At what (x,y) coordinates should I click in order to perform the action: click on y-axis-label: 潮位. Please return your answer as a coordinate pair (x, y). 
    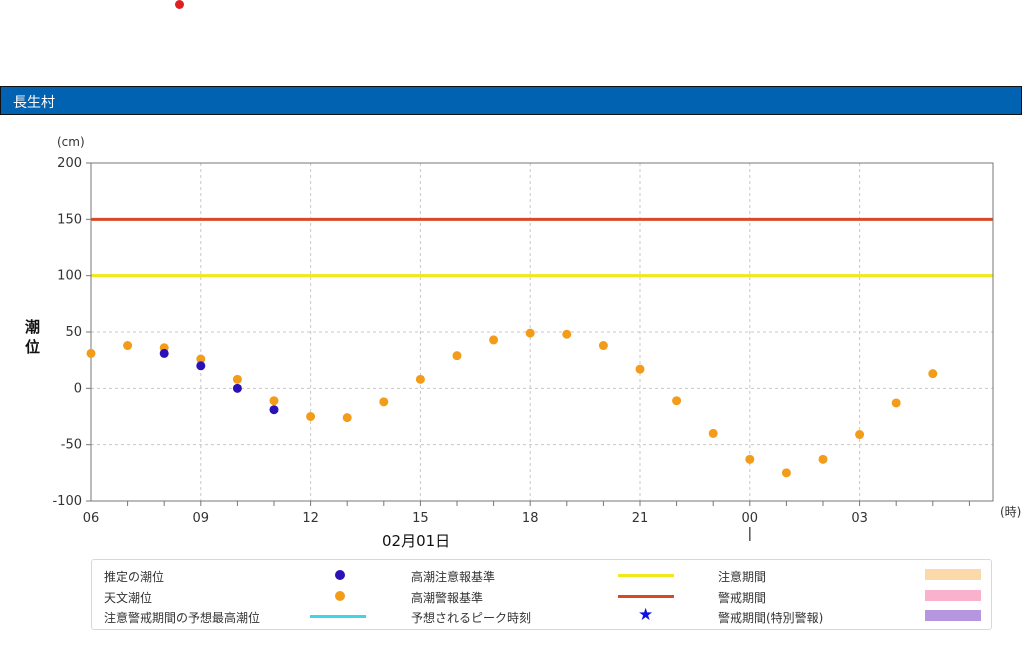
    Looking at the image, I should click on (32, 337).